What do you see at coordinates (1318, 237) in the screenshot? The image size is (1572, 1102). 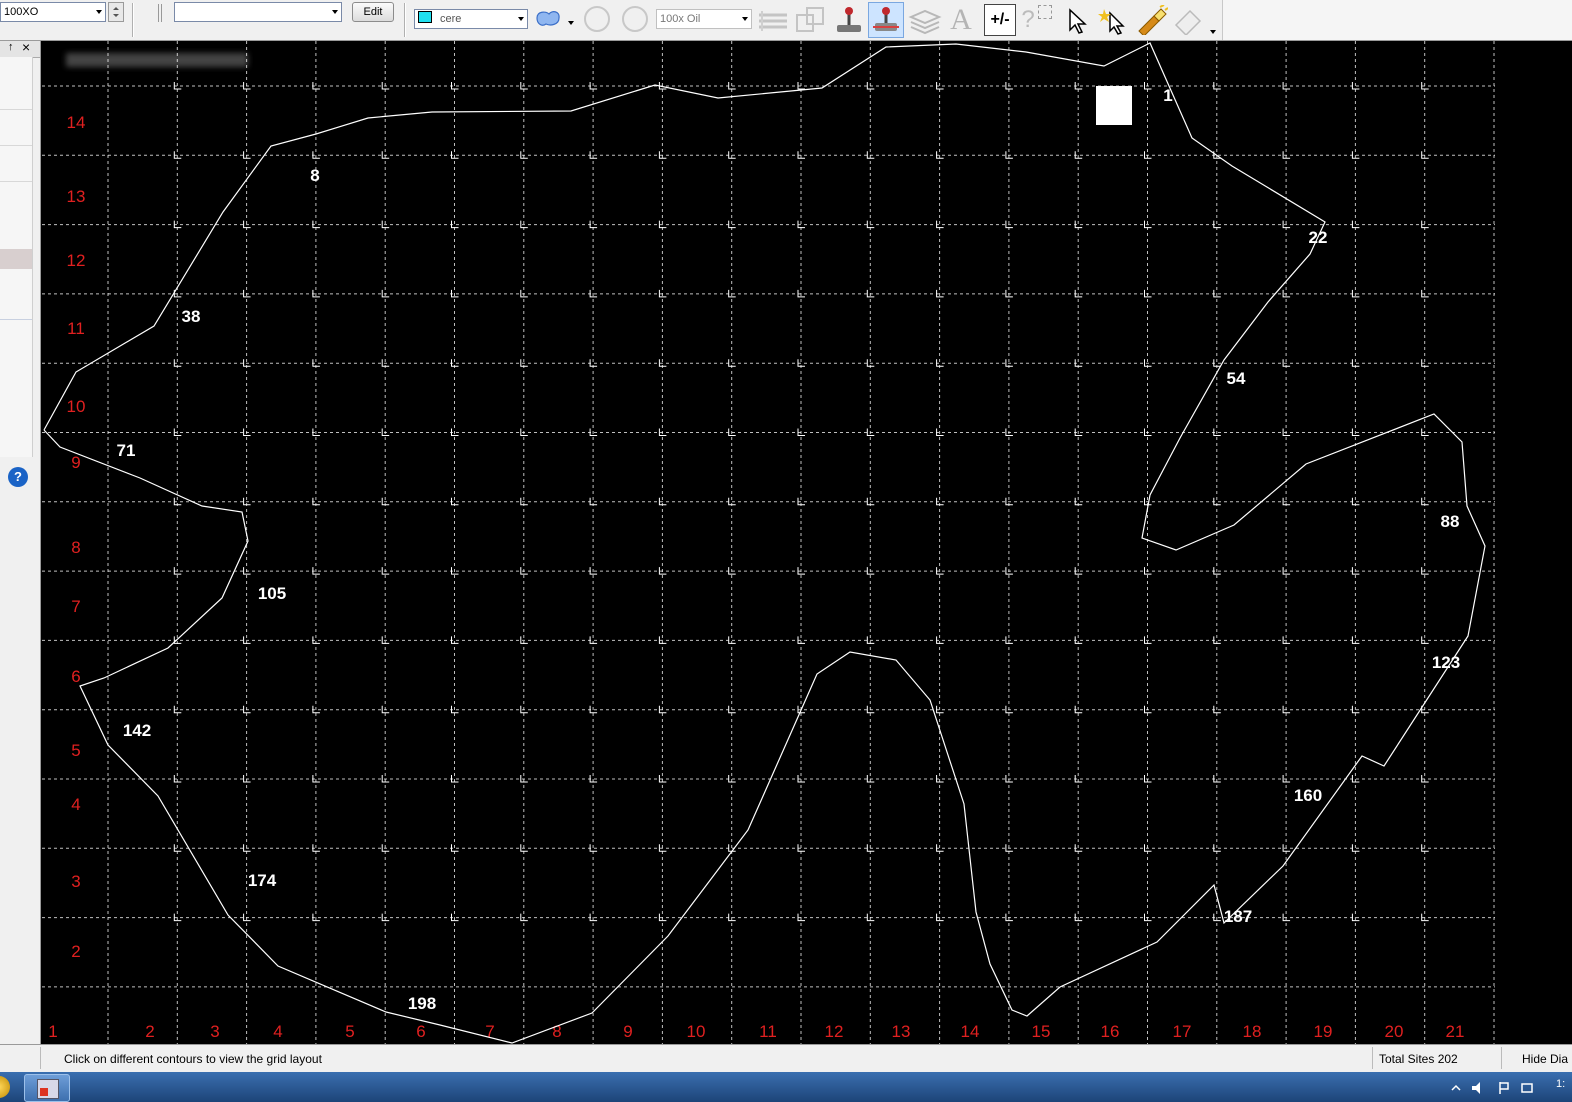 I see `site-number-label: 22` at bounding box center [1318, 237].